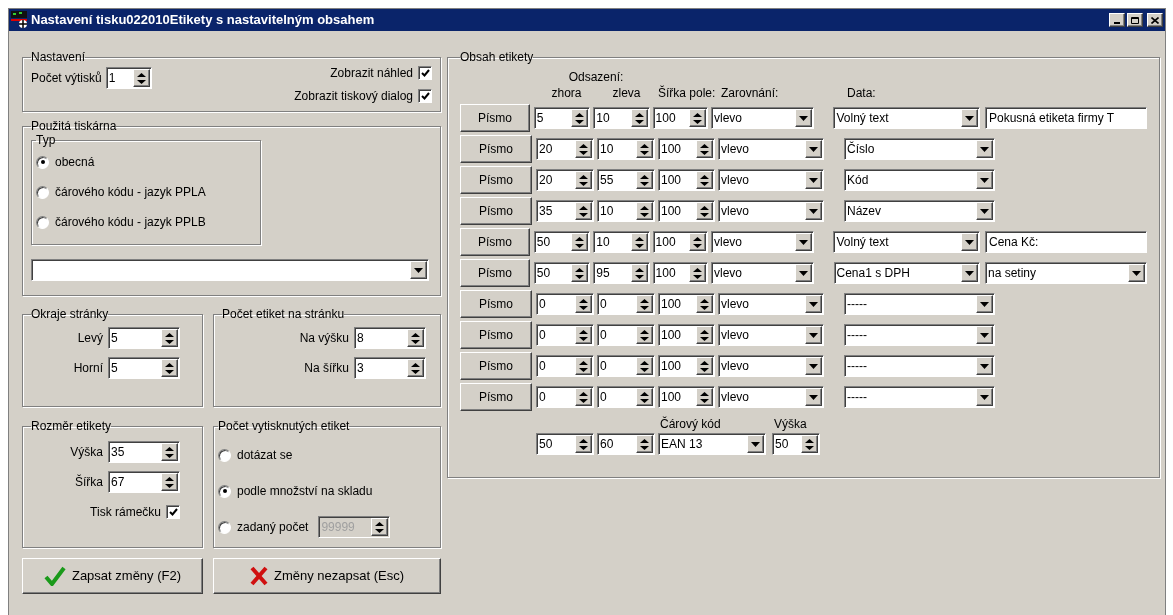 Image resolution: width=1173 pixels, height=615 pixels. I want to click on dropdown-field: Volný text, so click(906, 118).